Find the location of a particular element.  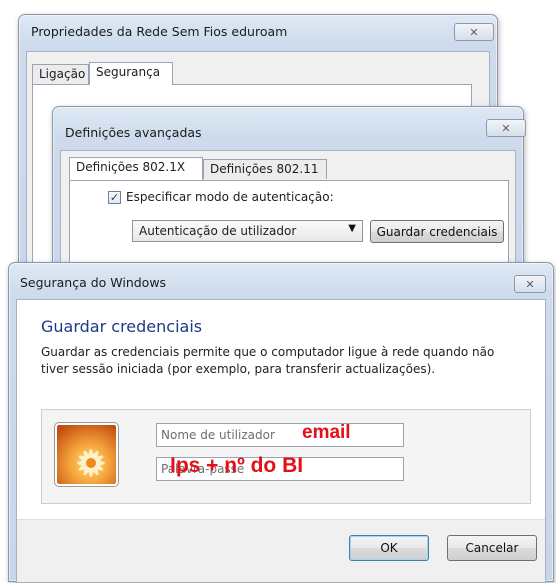

tab-label: Definições 802.1X is located at coordinates (131, 167).